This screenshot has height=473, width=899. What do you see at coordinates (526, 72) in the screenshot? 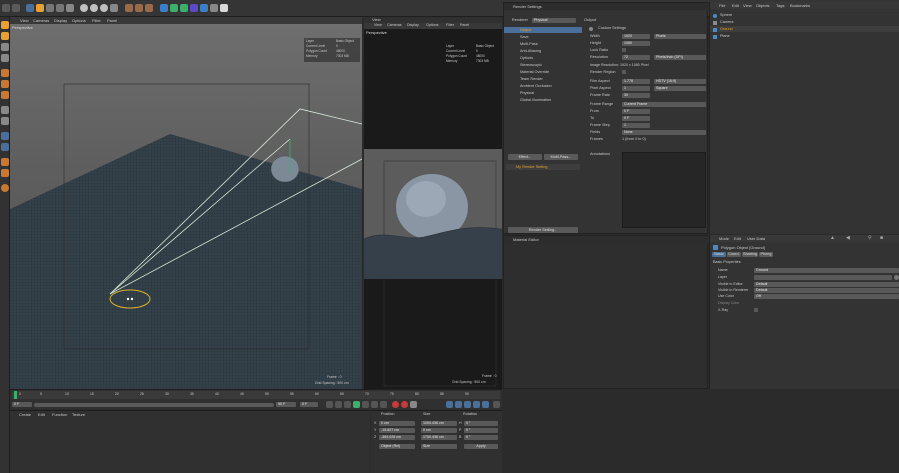
I see `render-settings-item-material-override: Material Override` at bounding box center [526, 72].